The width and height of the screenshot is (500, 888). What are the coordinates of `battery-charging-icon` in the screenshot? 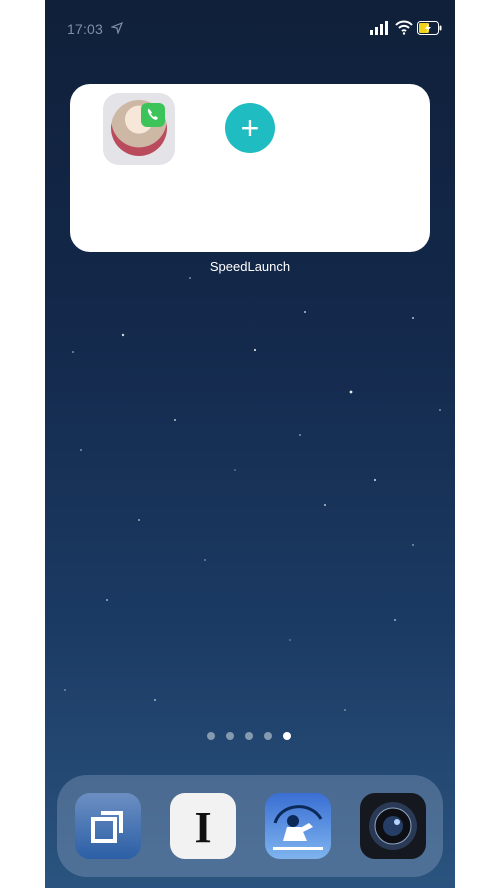 It's located at (429, 28).